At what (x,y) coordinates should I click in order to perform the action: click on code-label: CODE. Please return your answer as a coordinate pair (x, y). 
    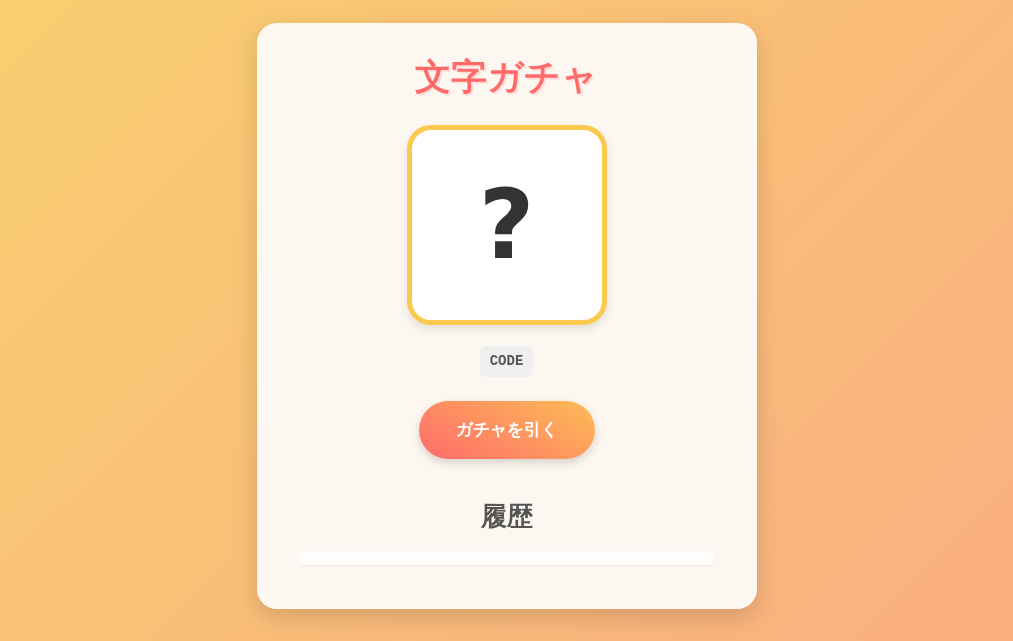
    Looking at the image, I should click on (506, 361).